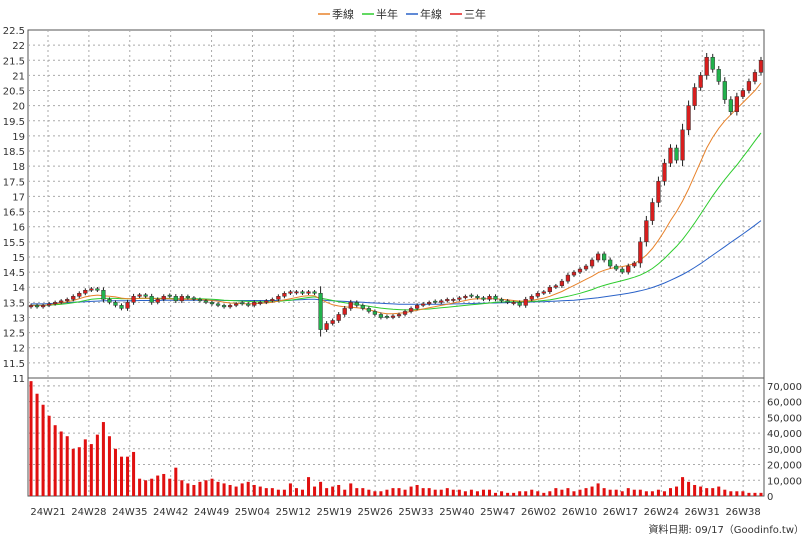  I want to click on price-tick-label: 22.5, so click(14, 31).